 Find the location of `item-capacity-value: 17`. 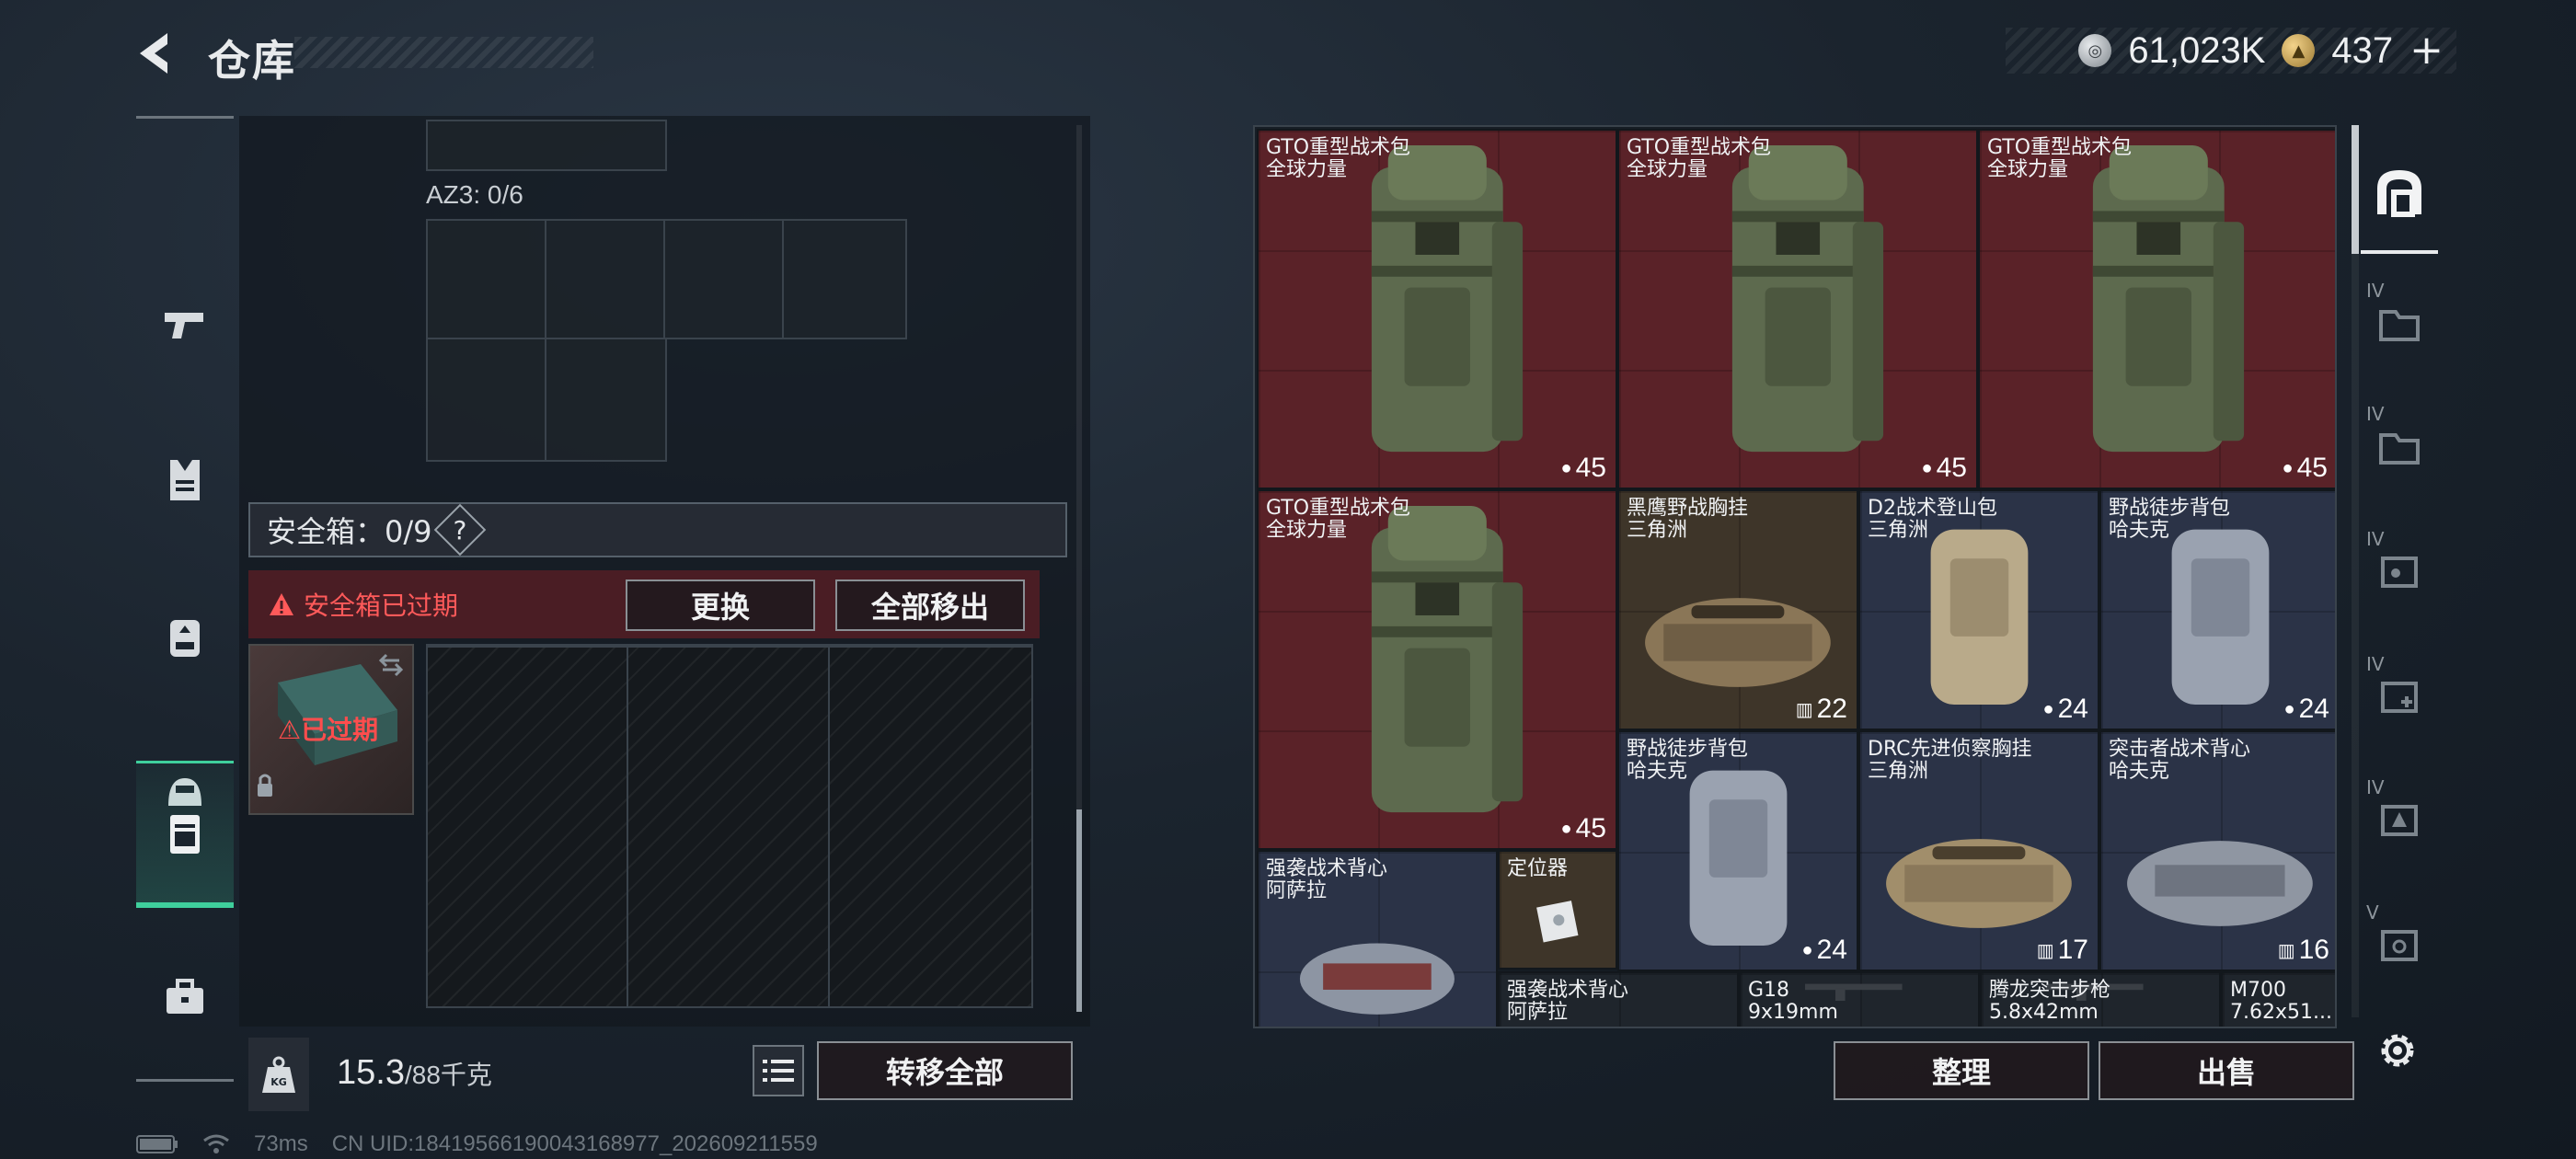

item-capacity-value: 17 is located at coordinates (2072, 950).